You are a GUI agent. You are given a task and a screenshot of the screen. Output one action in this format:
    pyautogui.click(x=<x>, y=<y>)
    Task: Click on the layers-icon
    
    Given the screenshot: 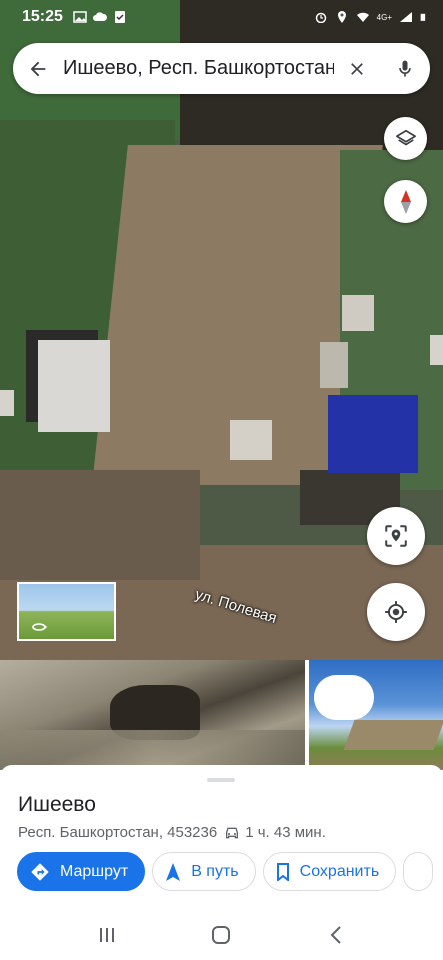 What is the action you would take?
    pyautogui.click(x=405, y=137)
    